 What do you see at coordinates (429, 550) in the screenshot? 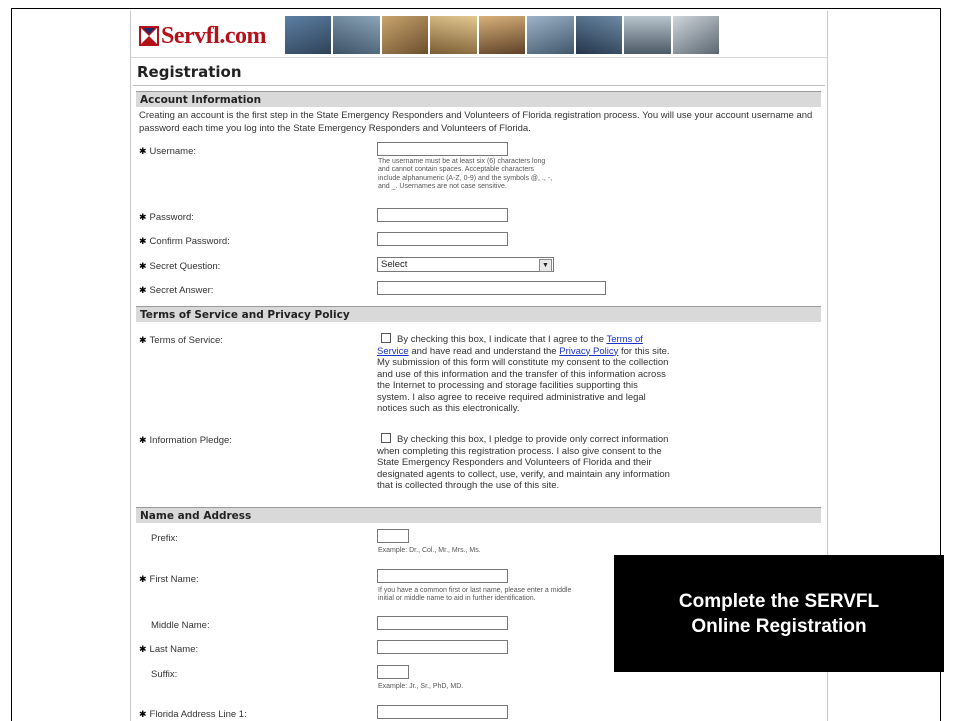
I see `prefix-help-text: Example: Dr., Col., Mr., Mrs., Ms.` at bounding box center [429, 550].